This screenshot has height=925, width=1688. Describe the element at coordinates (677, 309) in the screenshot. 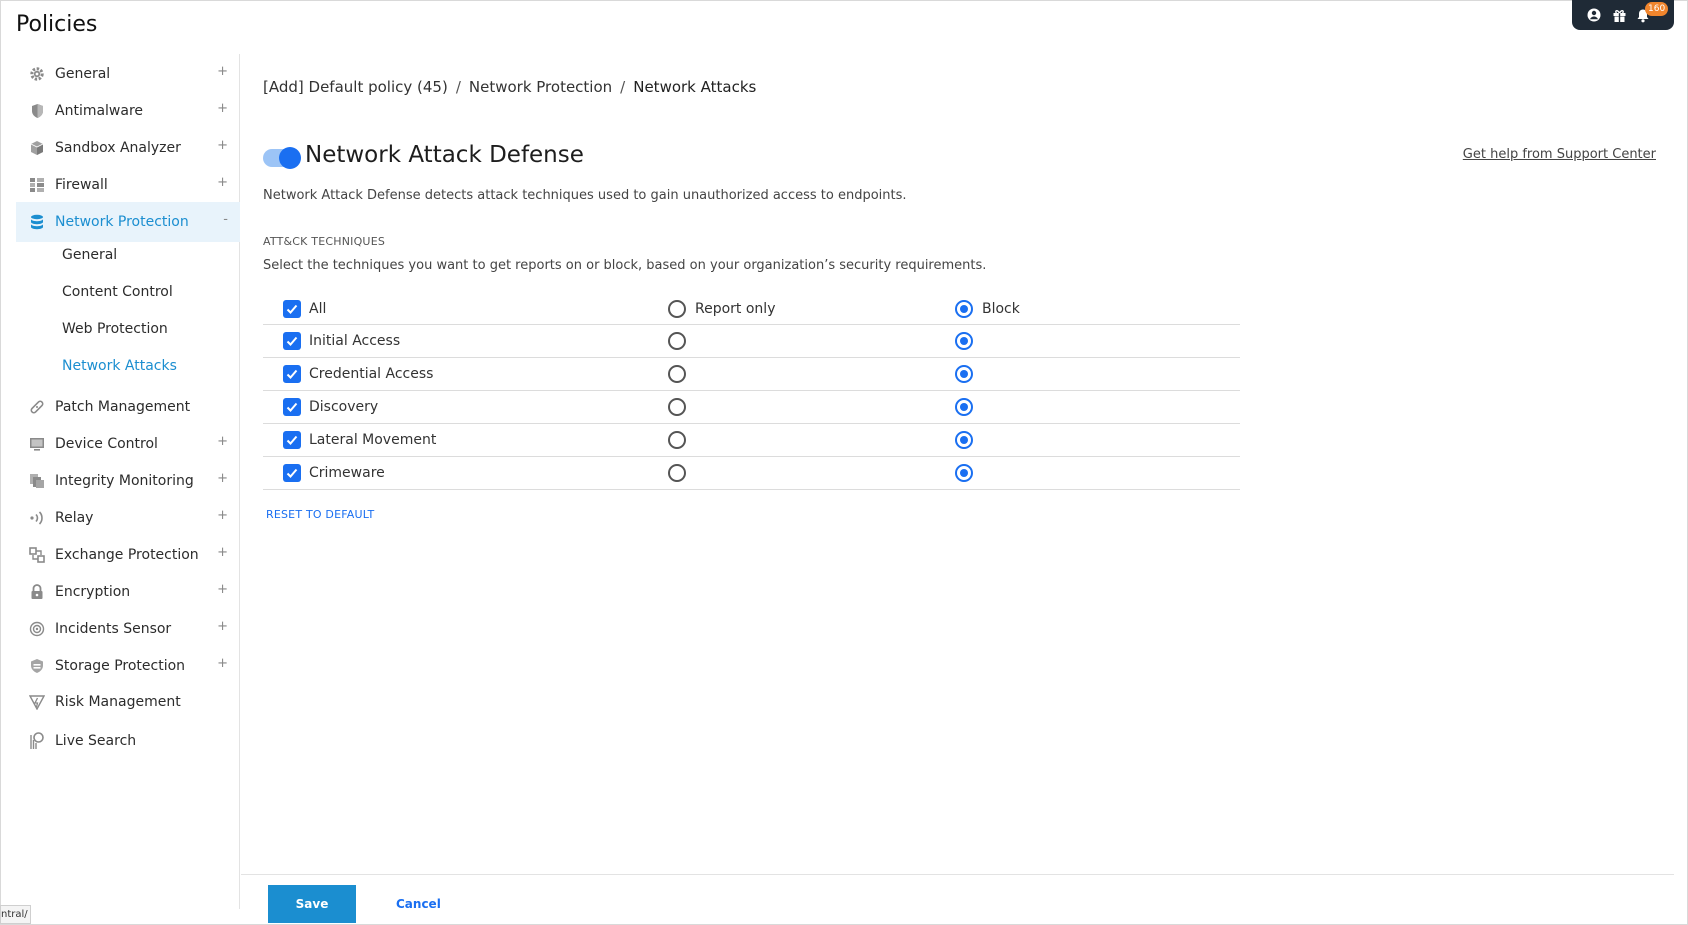

I see `report-only-all-radio` at that location.